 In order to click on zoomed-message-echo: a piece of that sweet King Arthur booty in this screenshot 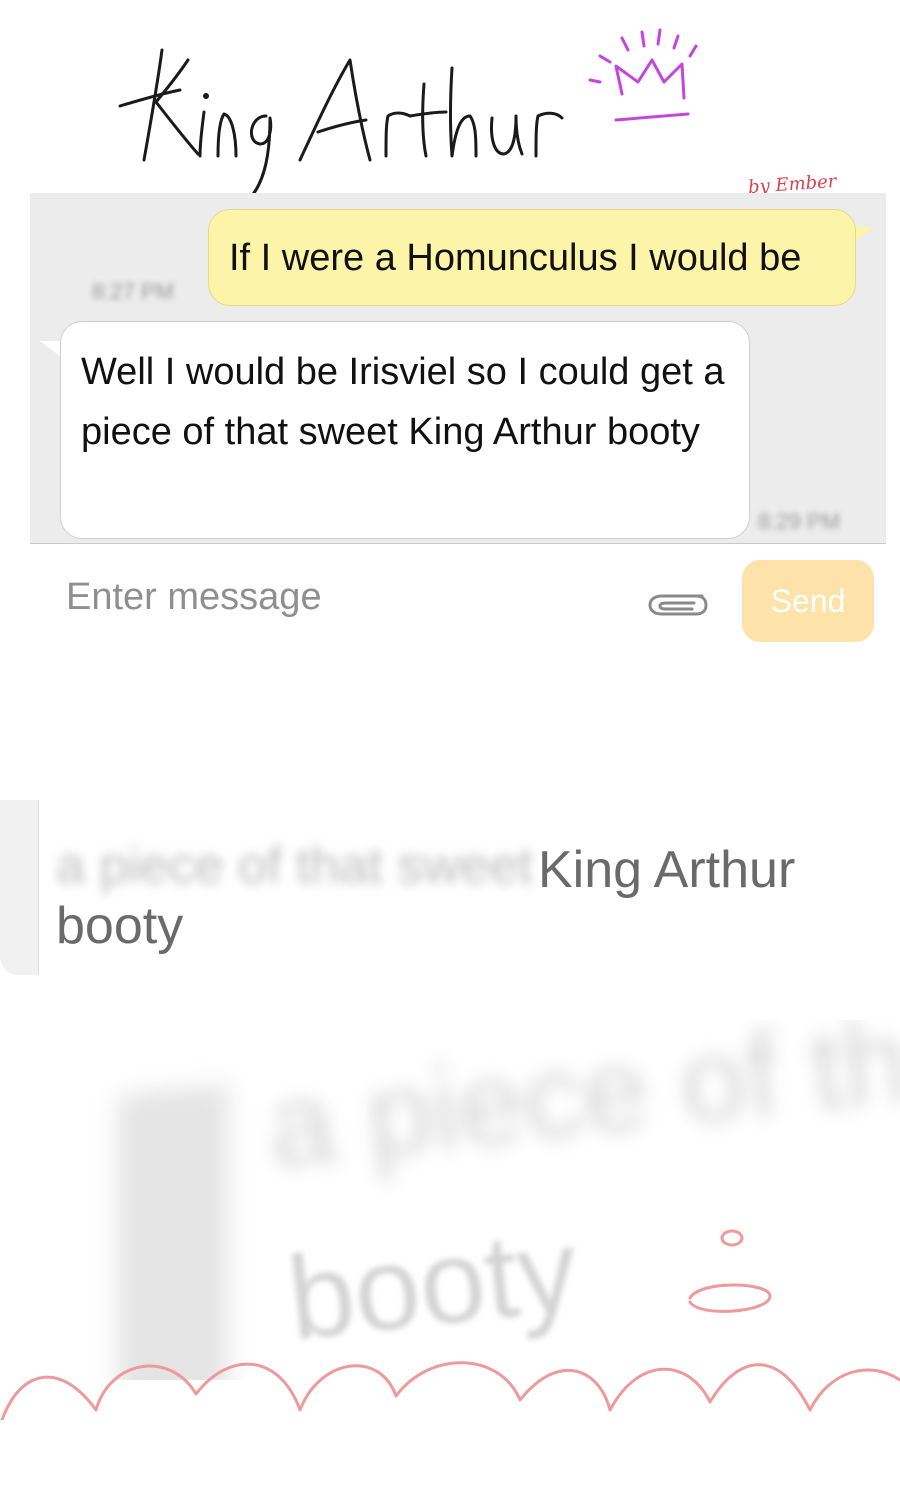, I will do `click(450, 887)`.